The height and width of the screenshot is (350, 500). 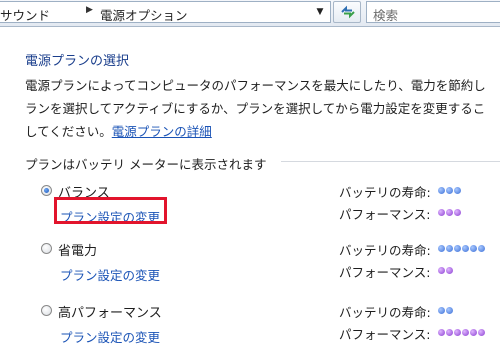 What do you see at coordinates (144, 14) in the screenshot?
I see `breadcrumb-power-options: 電源オプション` at bounding box center [144, 14].